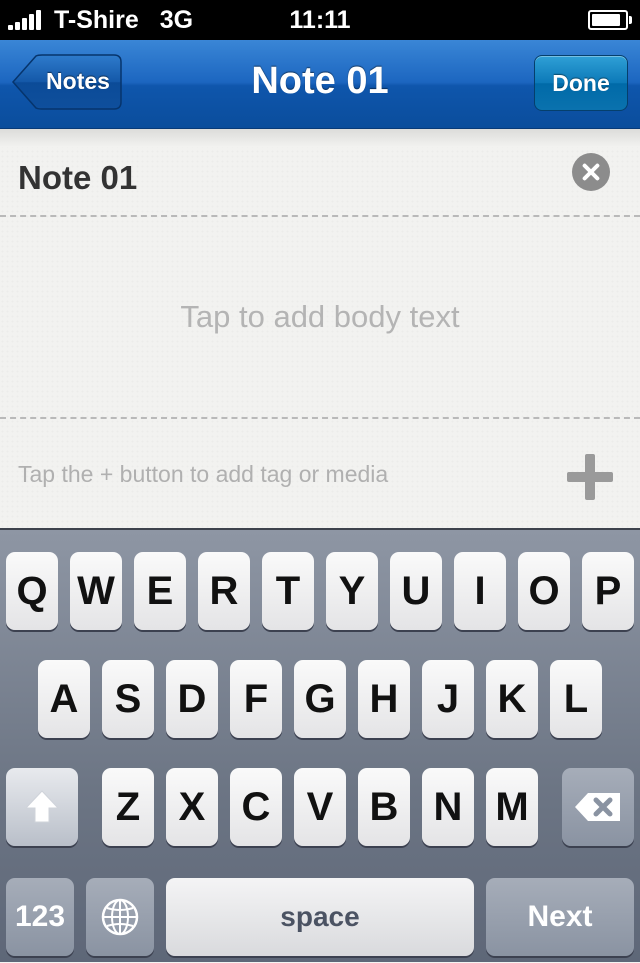 The image size is (640, 963). What do you see at coordinates (192, 807) in the screenshot?
I see `key-x: X` at bounding box center [192, 807].